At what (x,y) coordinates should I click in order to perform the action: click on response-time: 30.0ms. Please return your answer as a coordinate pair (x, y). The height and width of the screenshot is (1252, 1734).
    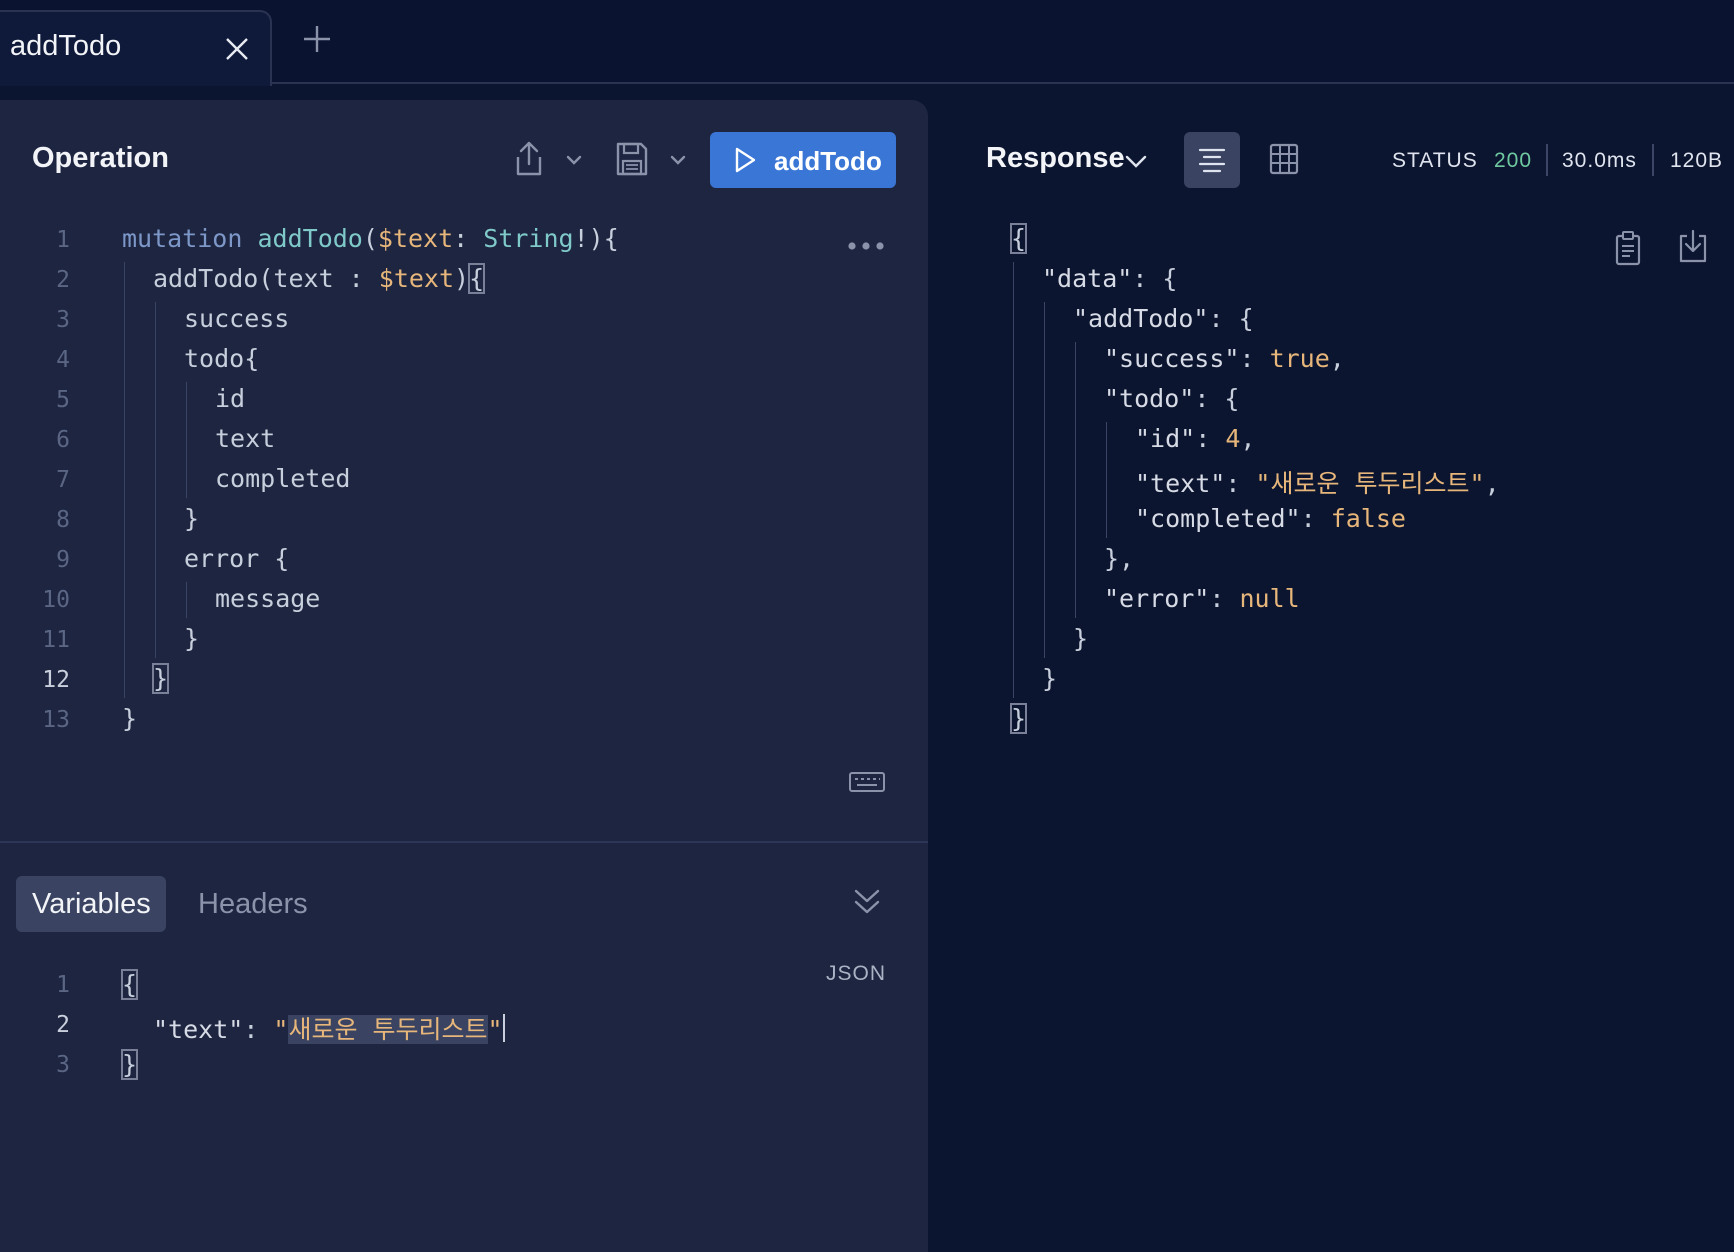
    Looking at the image, I should click on (1599, 160).